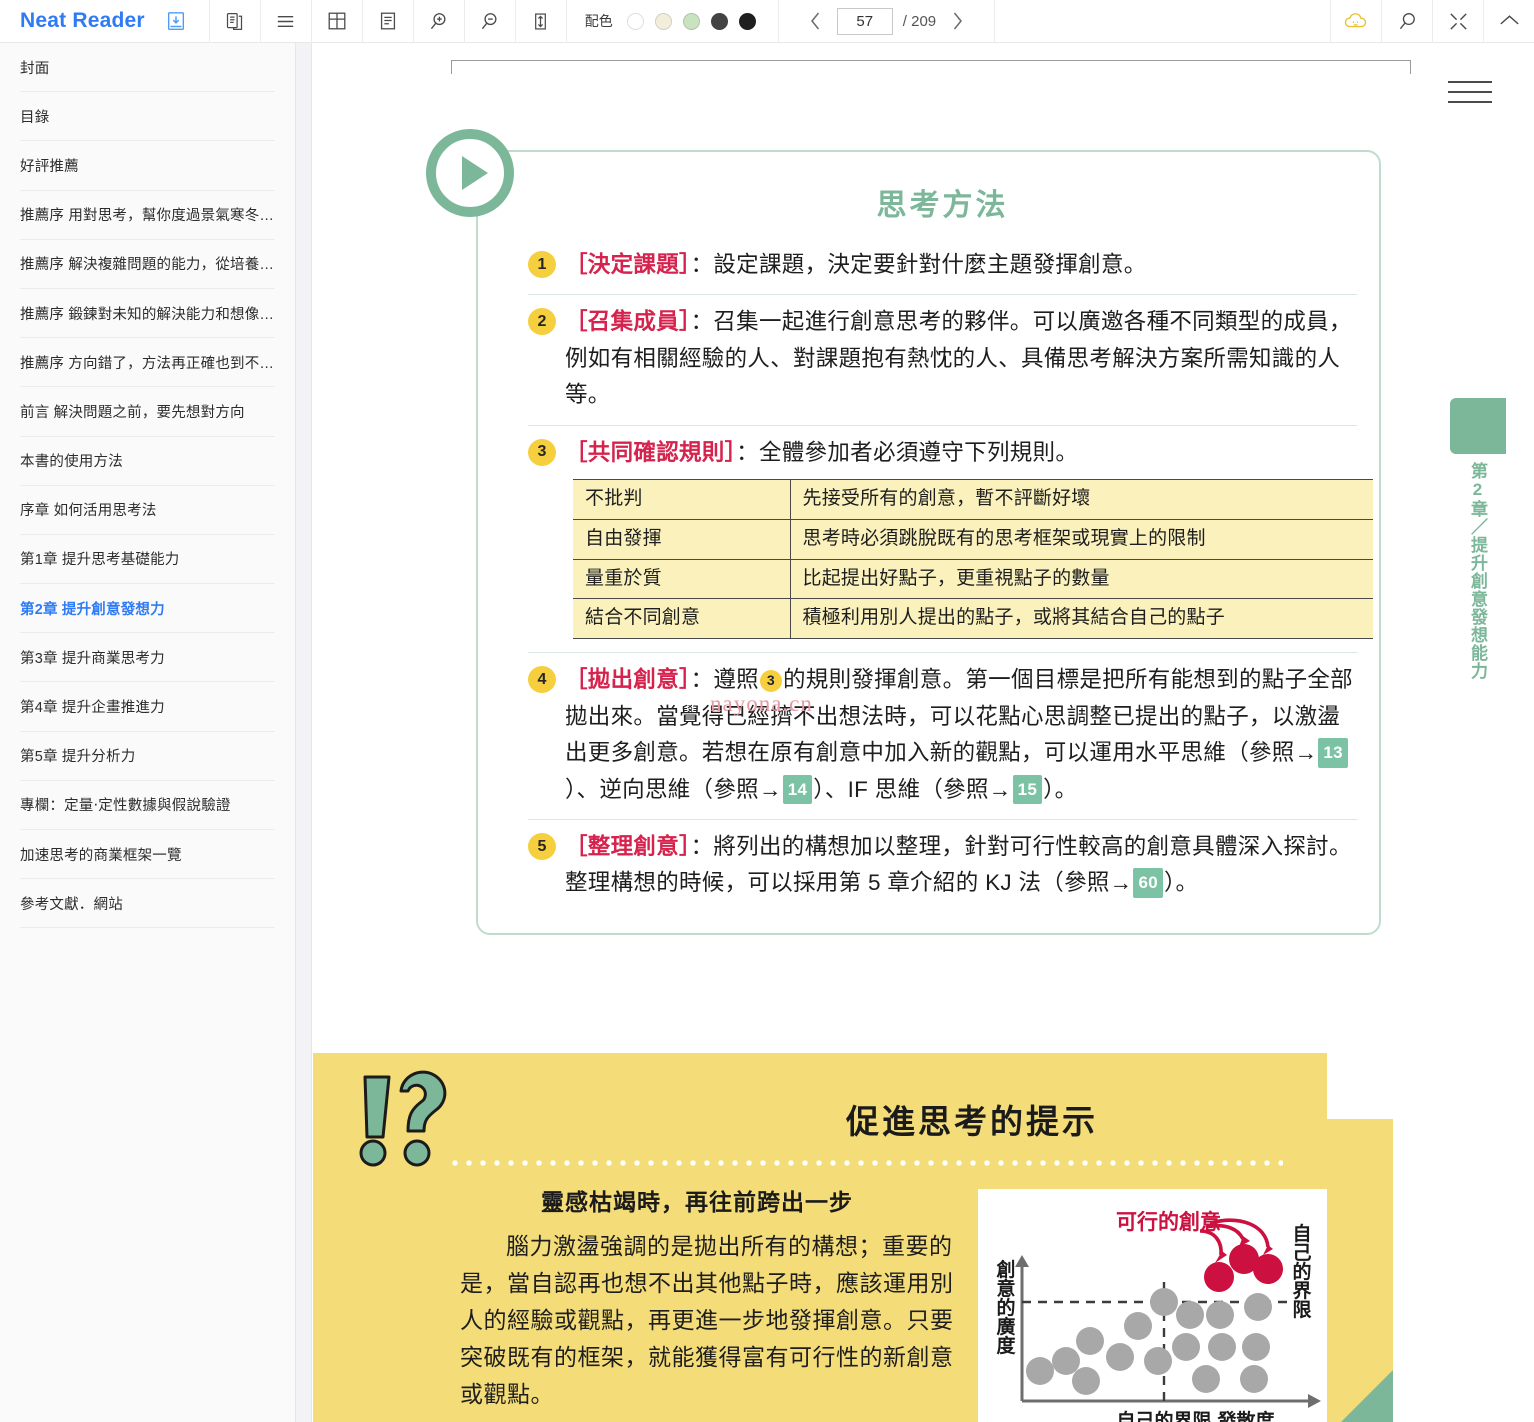  Describe the element at coordinates (1367, 1396) in the screenshot. I see `tips-corner-fold` at that location.